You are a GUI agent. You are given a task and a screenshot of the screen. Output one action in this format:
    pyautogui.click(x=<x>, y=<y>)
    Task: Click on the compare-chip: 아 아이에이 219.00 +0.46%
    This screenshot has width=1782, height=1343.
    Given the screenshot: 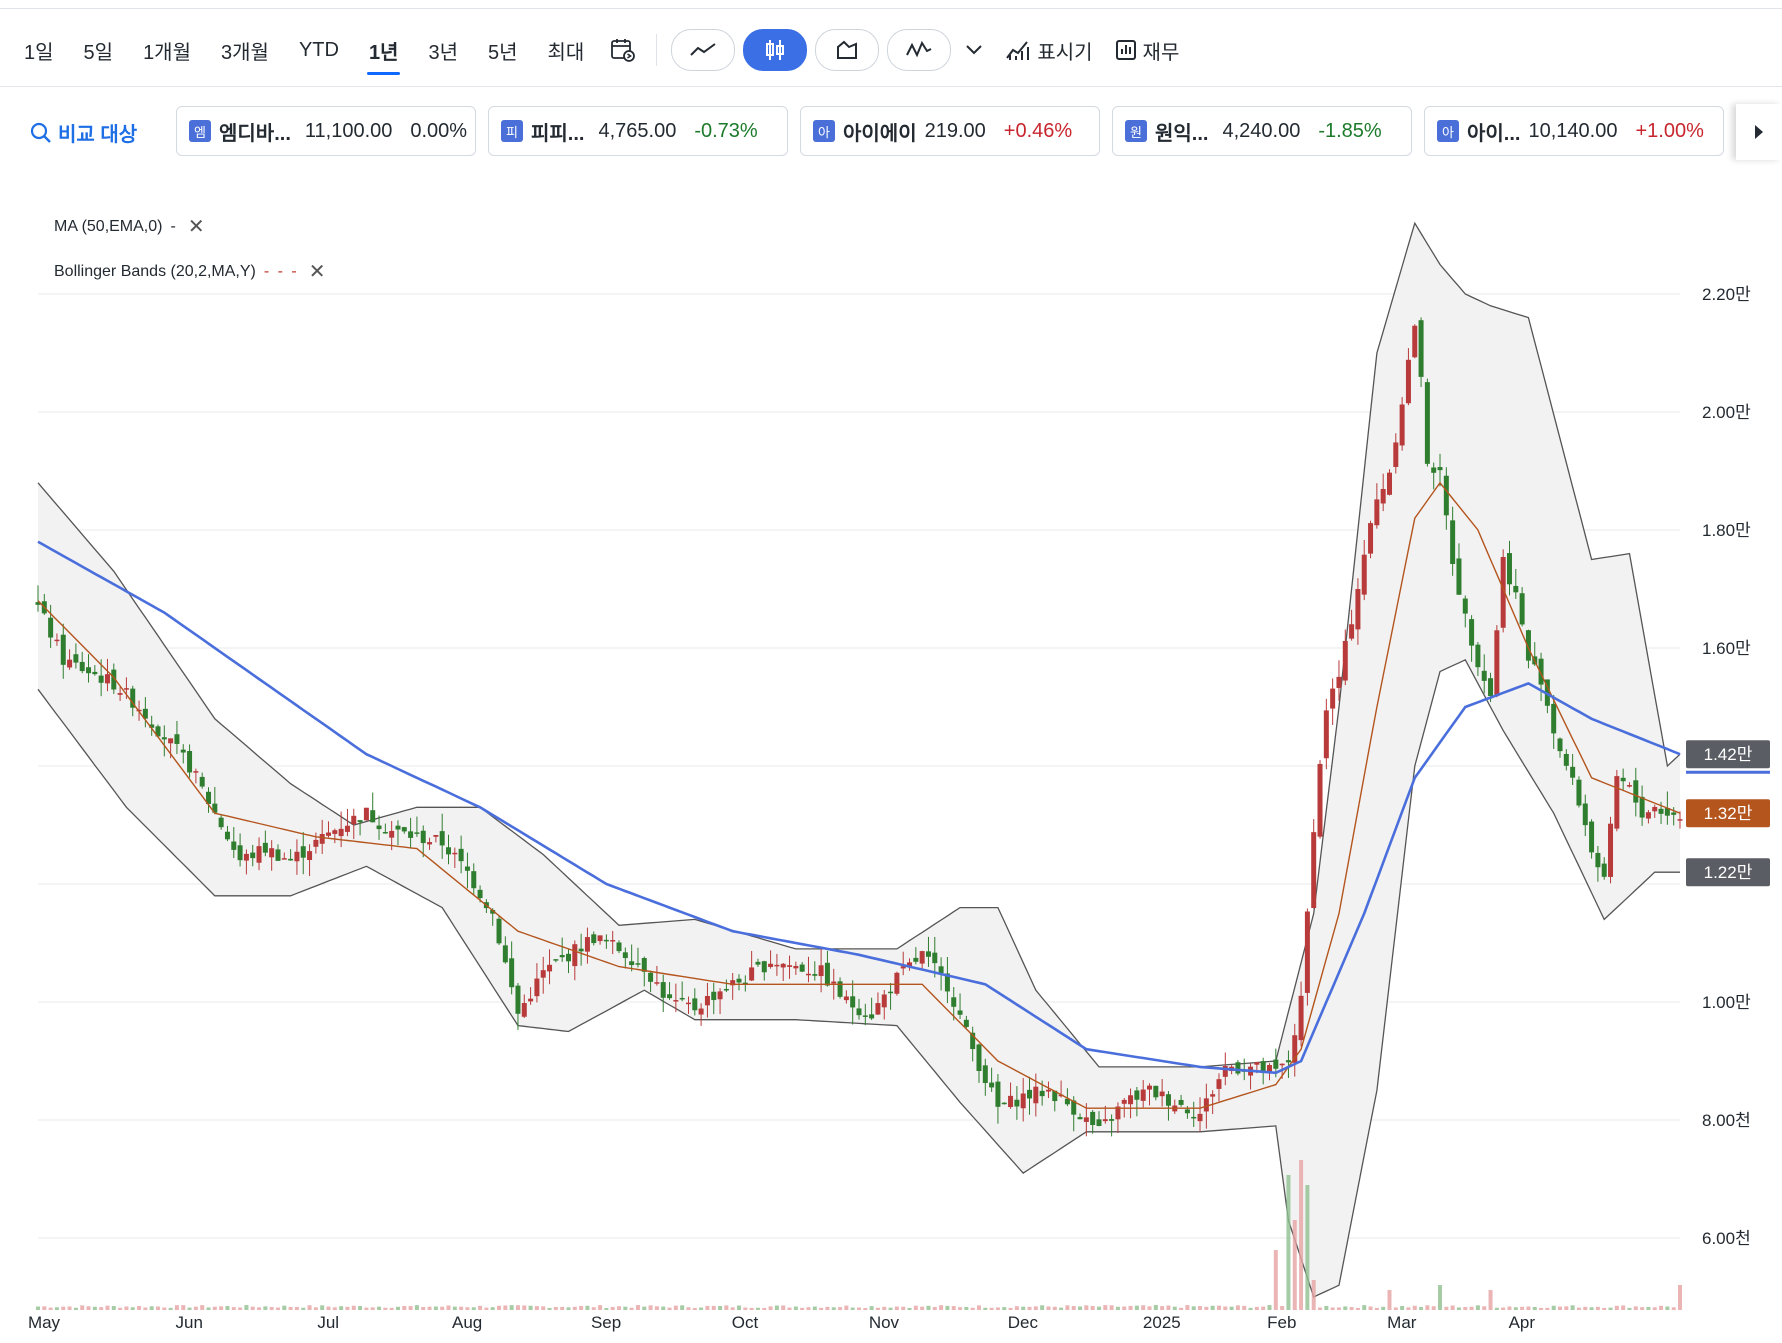 What is the action you would take?
    pyautogui.click(x=950, y=131)
    